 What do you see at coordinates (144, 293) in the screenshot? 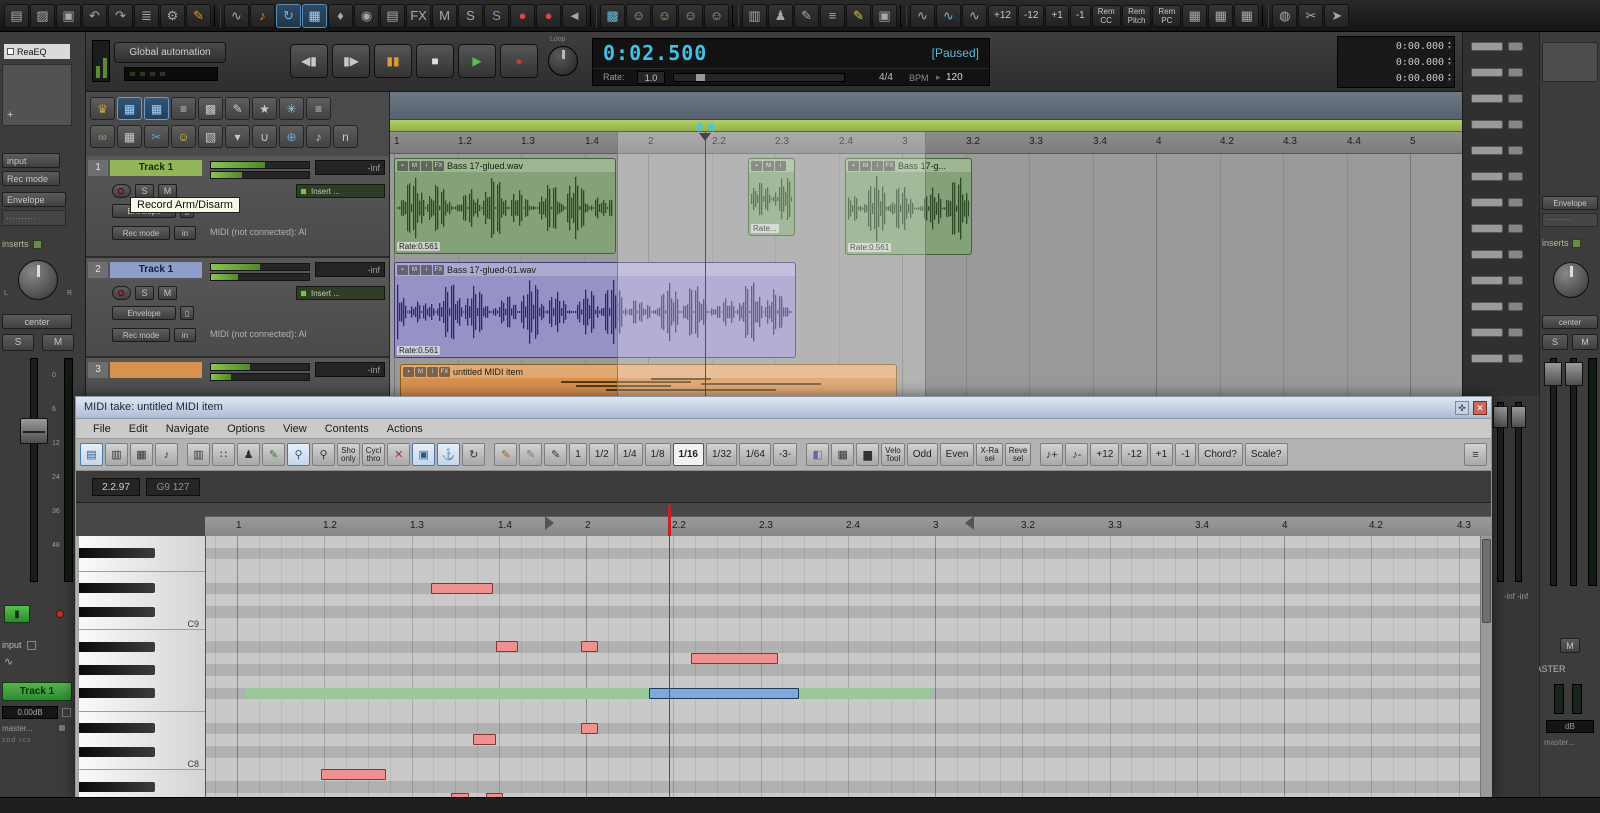
I see `solo-button: S` at bounding box center [144, 293].